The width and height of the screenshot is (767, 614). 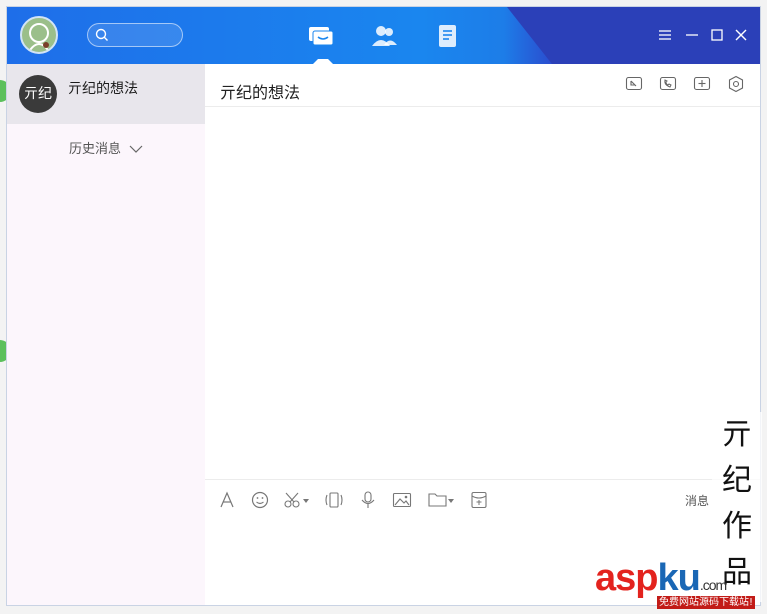 I want to click on message-record-link: 消息, so click(x=697, y=500).